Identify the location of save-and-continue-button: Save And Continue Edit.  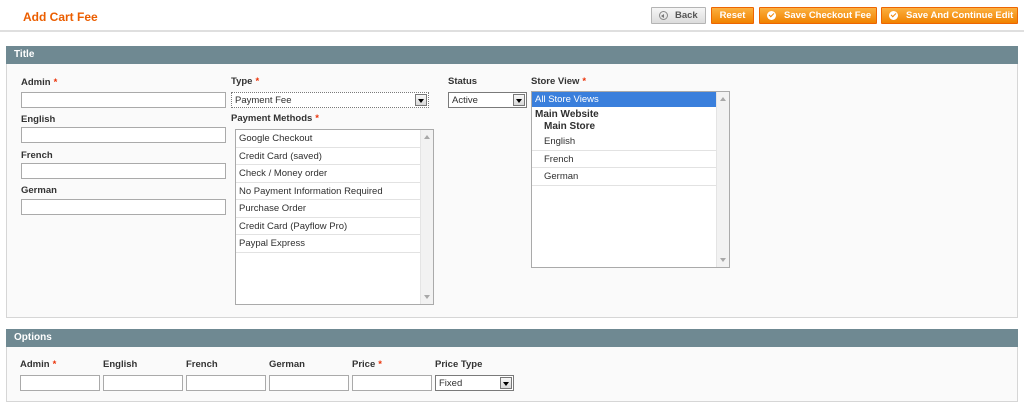
(949, 15).